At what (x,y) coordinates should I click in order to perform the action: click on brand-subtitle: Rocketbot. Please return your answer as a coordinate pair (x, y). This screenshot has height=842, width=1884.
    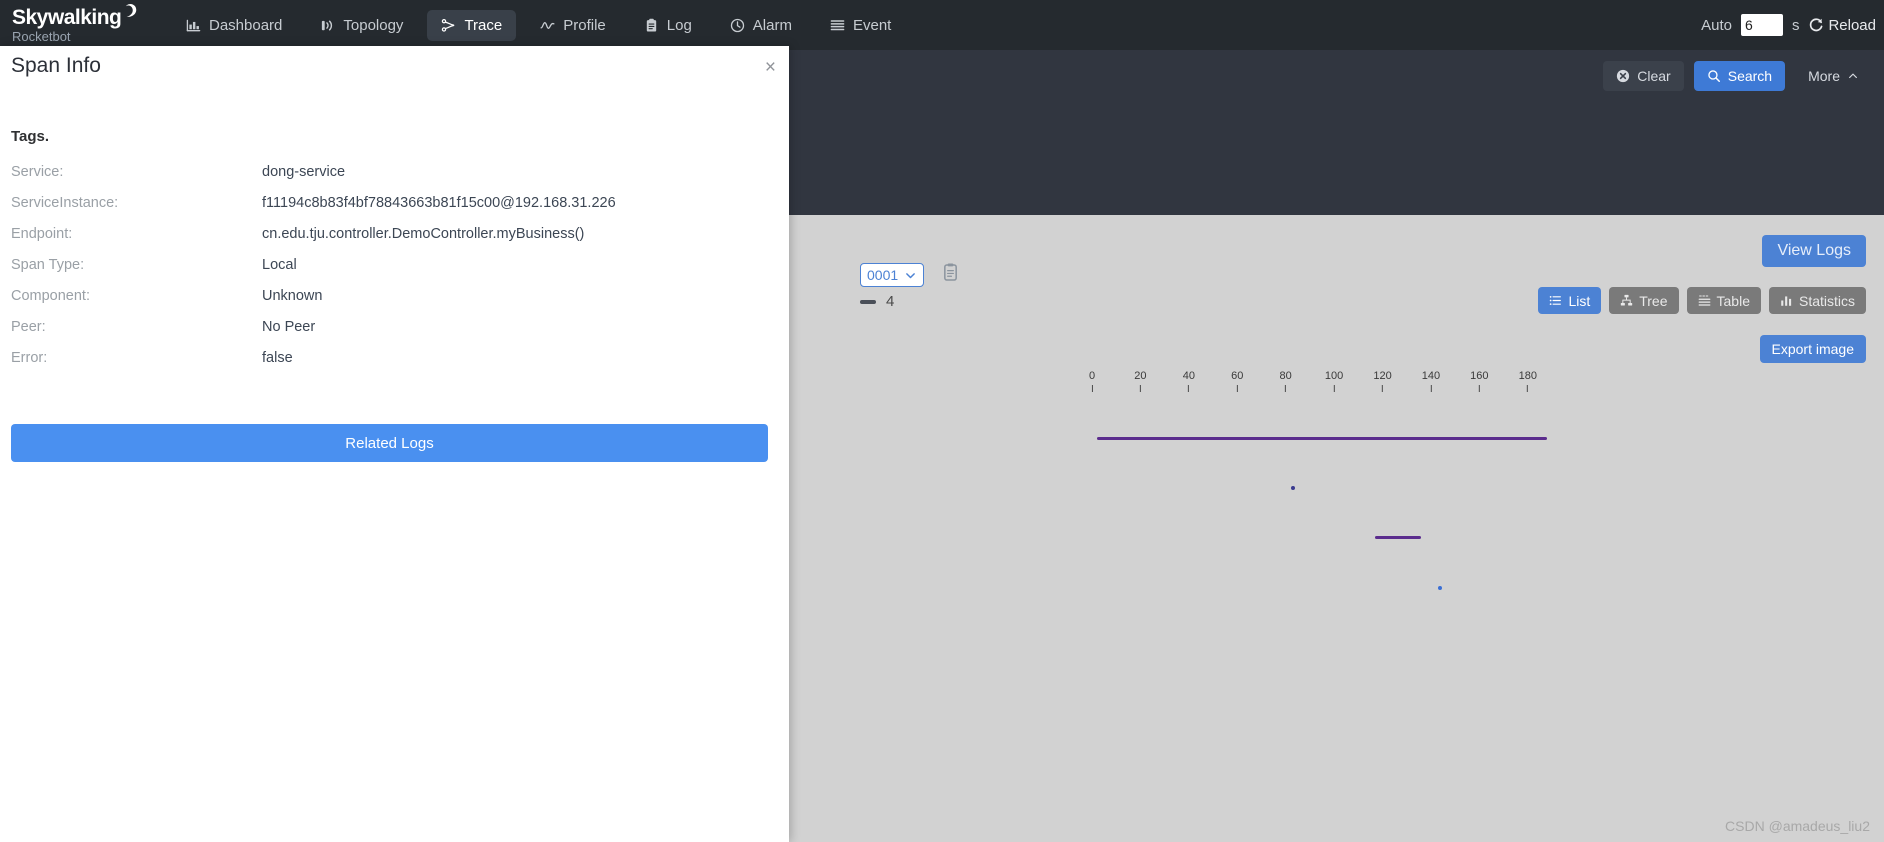
    Looking at the image, I should click on (41, 36).